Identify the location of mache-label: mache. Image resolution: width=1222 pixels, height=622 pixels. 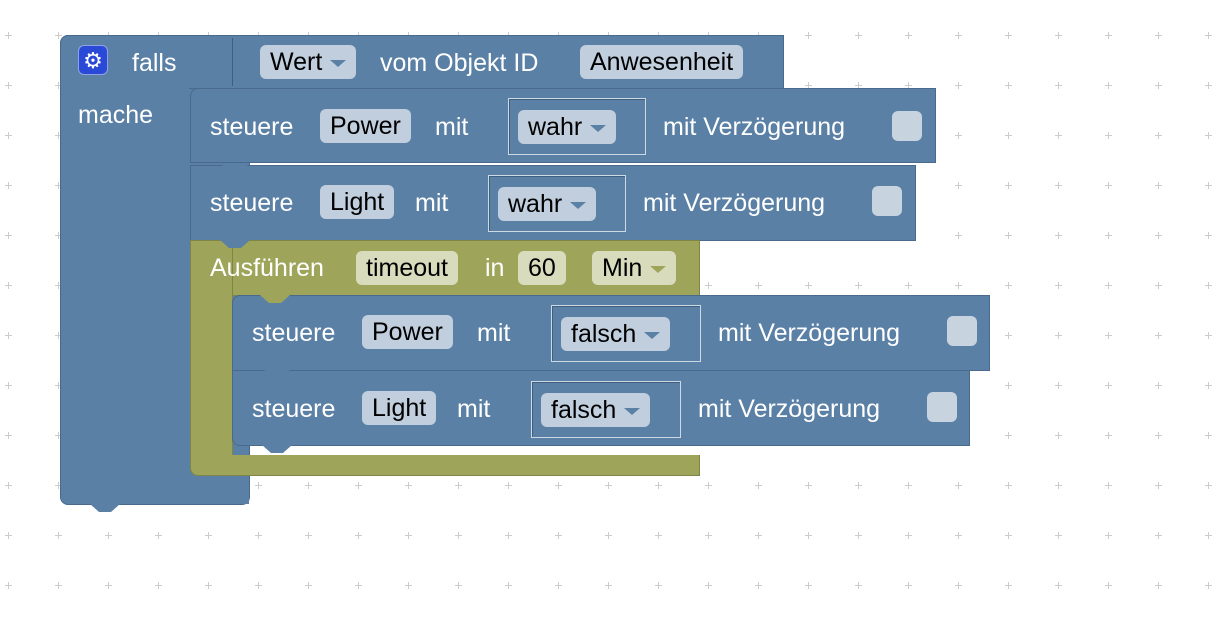
(116, 115).